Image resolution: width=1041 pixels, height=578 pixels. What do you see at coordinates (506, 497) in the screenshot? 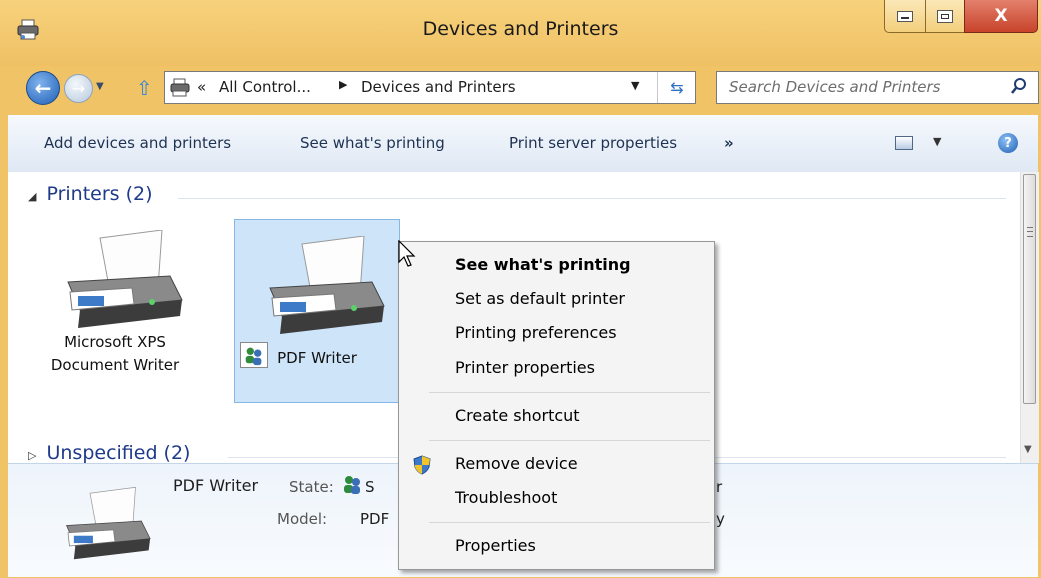
I see `menu-item-troubleshoot: Troubleshoot` at bounding box center [506, 497].